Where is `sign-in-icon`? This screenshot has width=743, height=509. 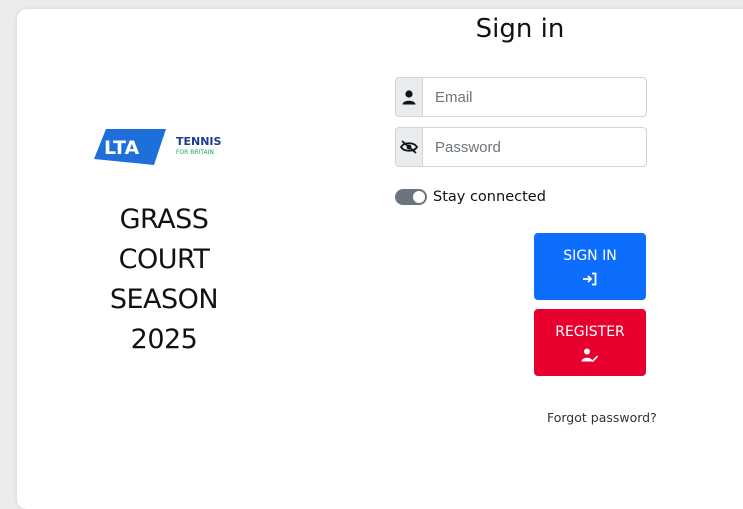 sign-in-icon is located at coordinates (590, 279).